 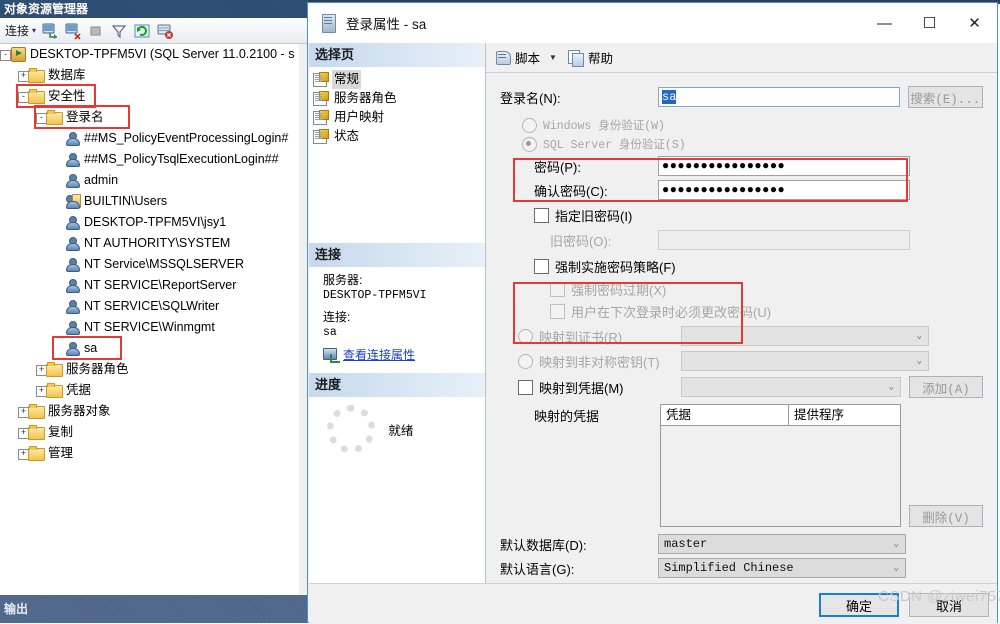 What do you see at coordinates (17, 30) in the screenshot?
I see `connect-menu-button: 连接` at bounding box center [17, 30].